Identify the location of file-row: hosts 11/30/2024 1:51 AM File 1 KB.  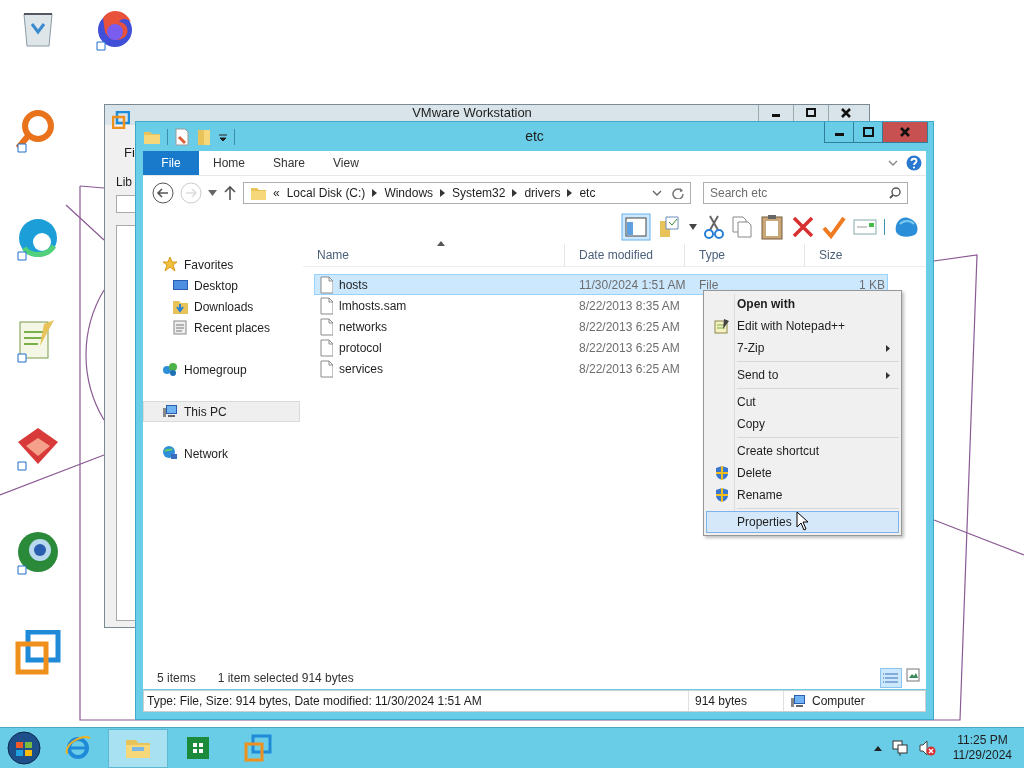
(601, 284).